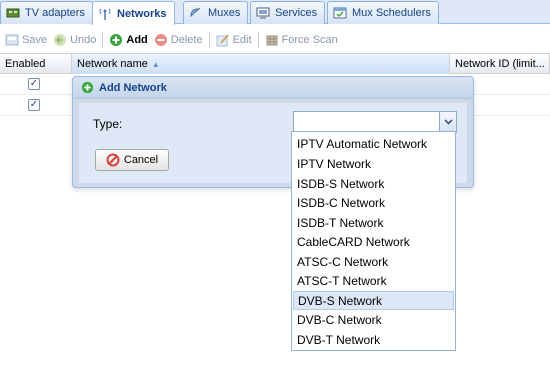 This screenshot has width=550, height=367. What do you see at coordinates (142, 13) in the screenshot?
I see `tab-label: Networks` at bounding box center [142, 13].